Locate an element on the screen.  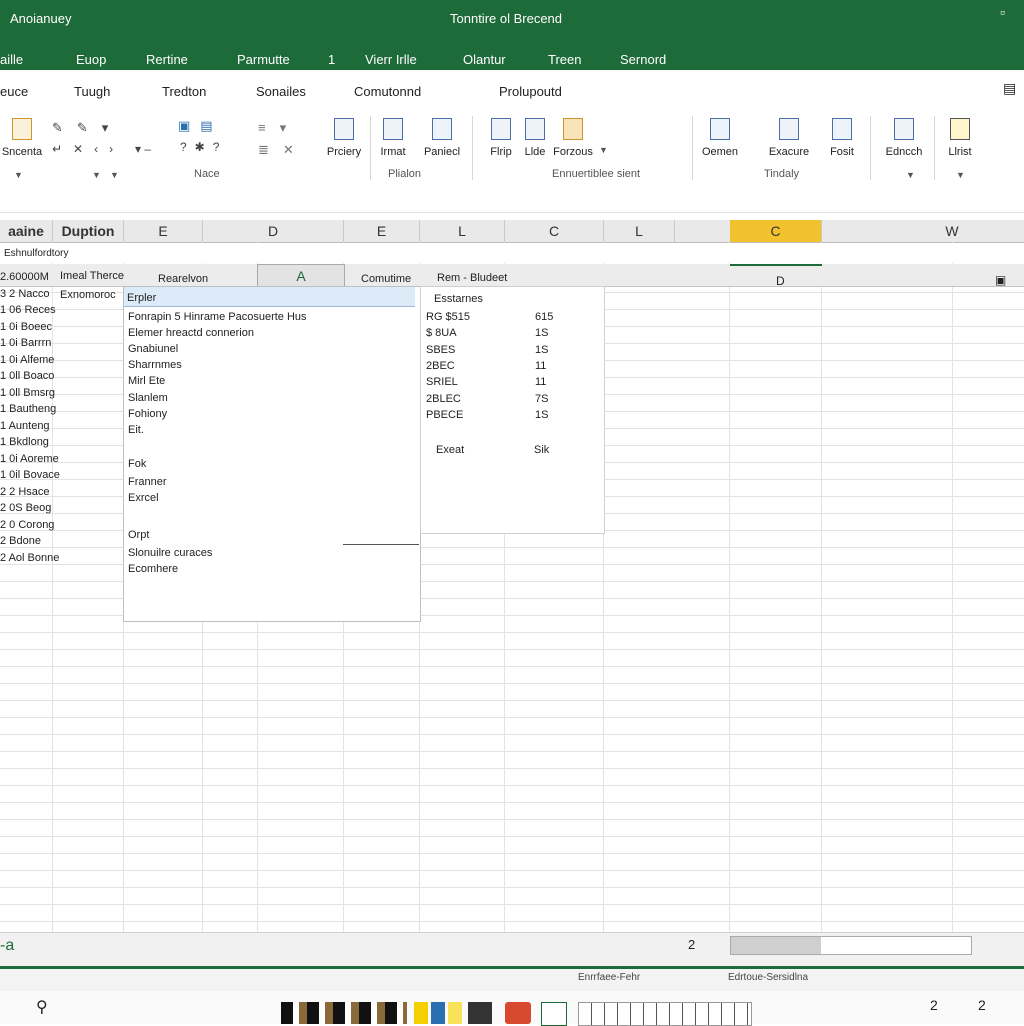
ribbon-button: Paniecl is located at coordinates (442, 138).